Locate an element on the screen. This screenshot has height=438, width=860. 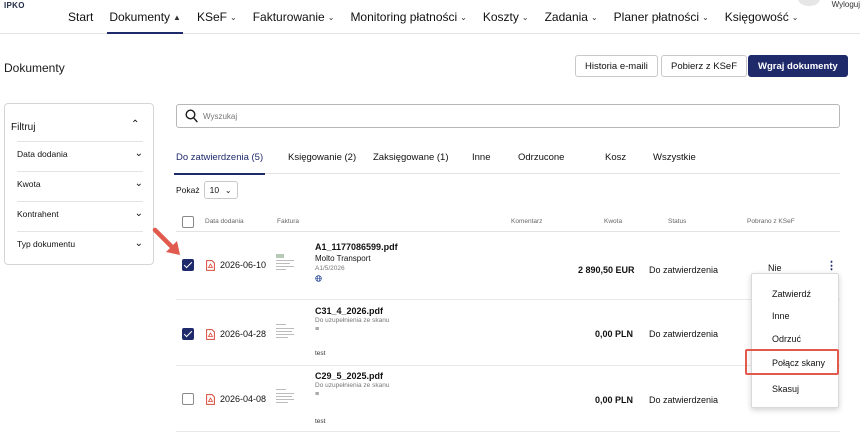
nav-item-payment-monitoring: Monitoring płatności ⌄ is located at coordinates (408, 17).